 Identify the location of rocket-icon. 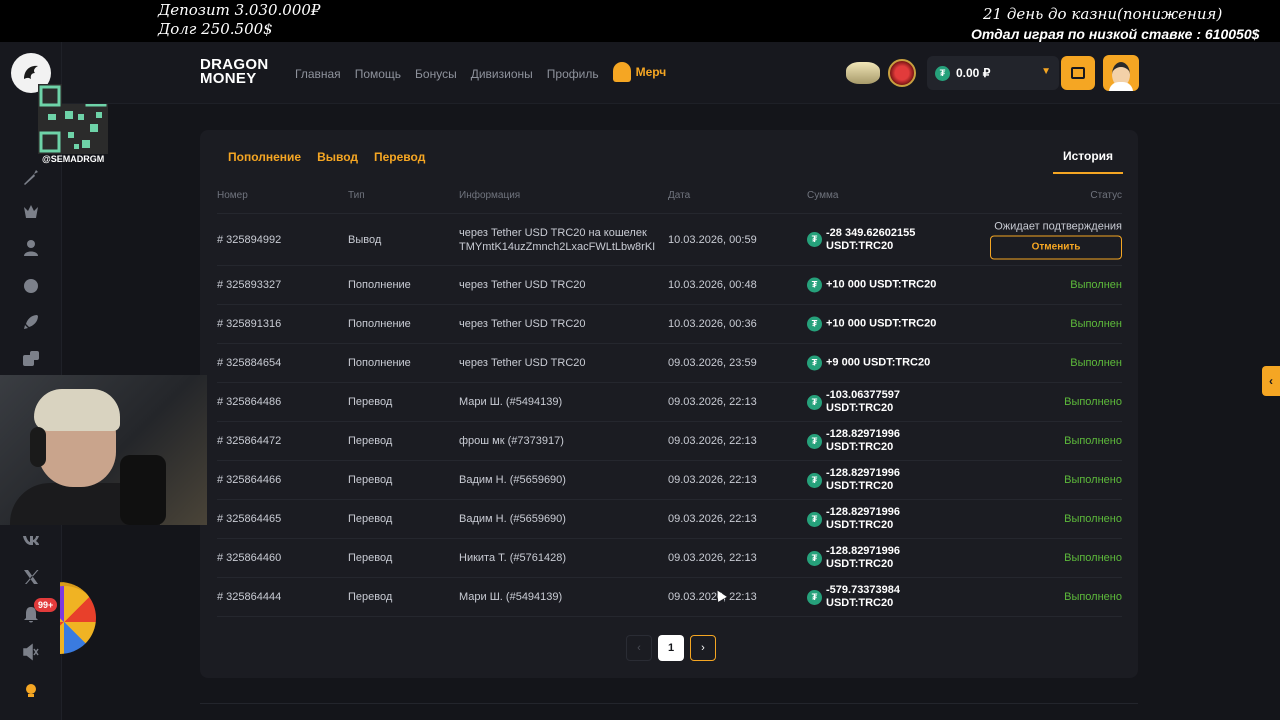
(31, 322).